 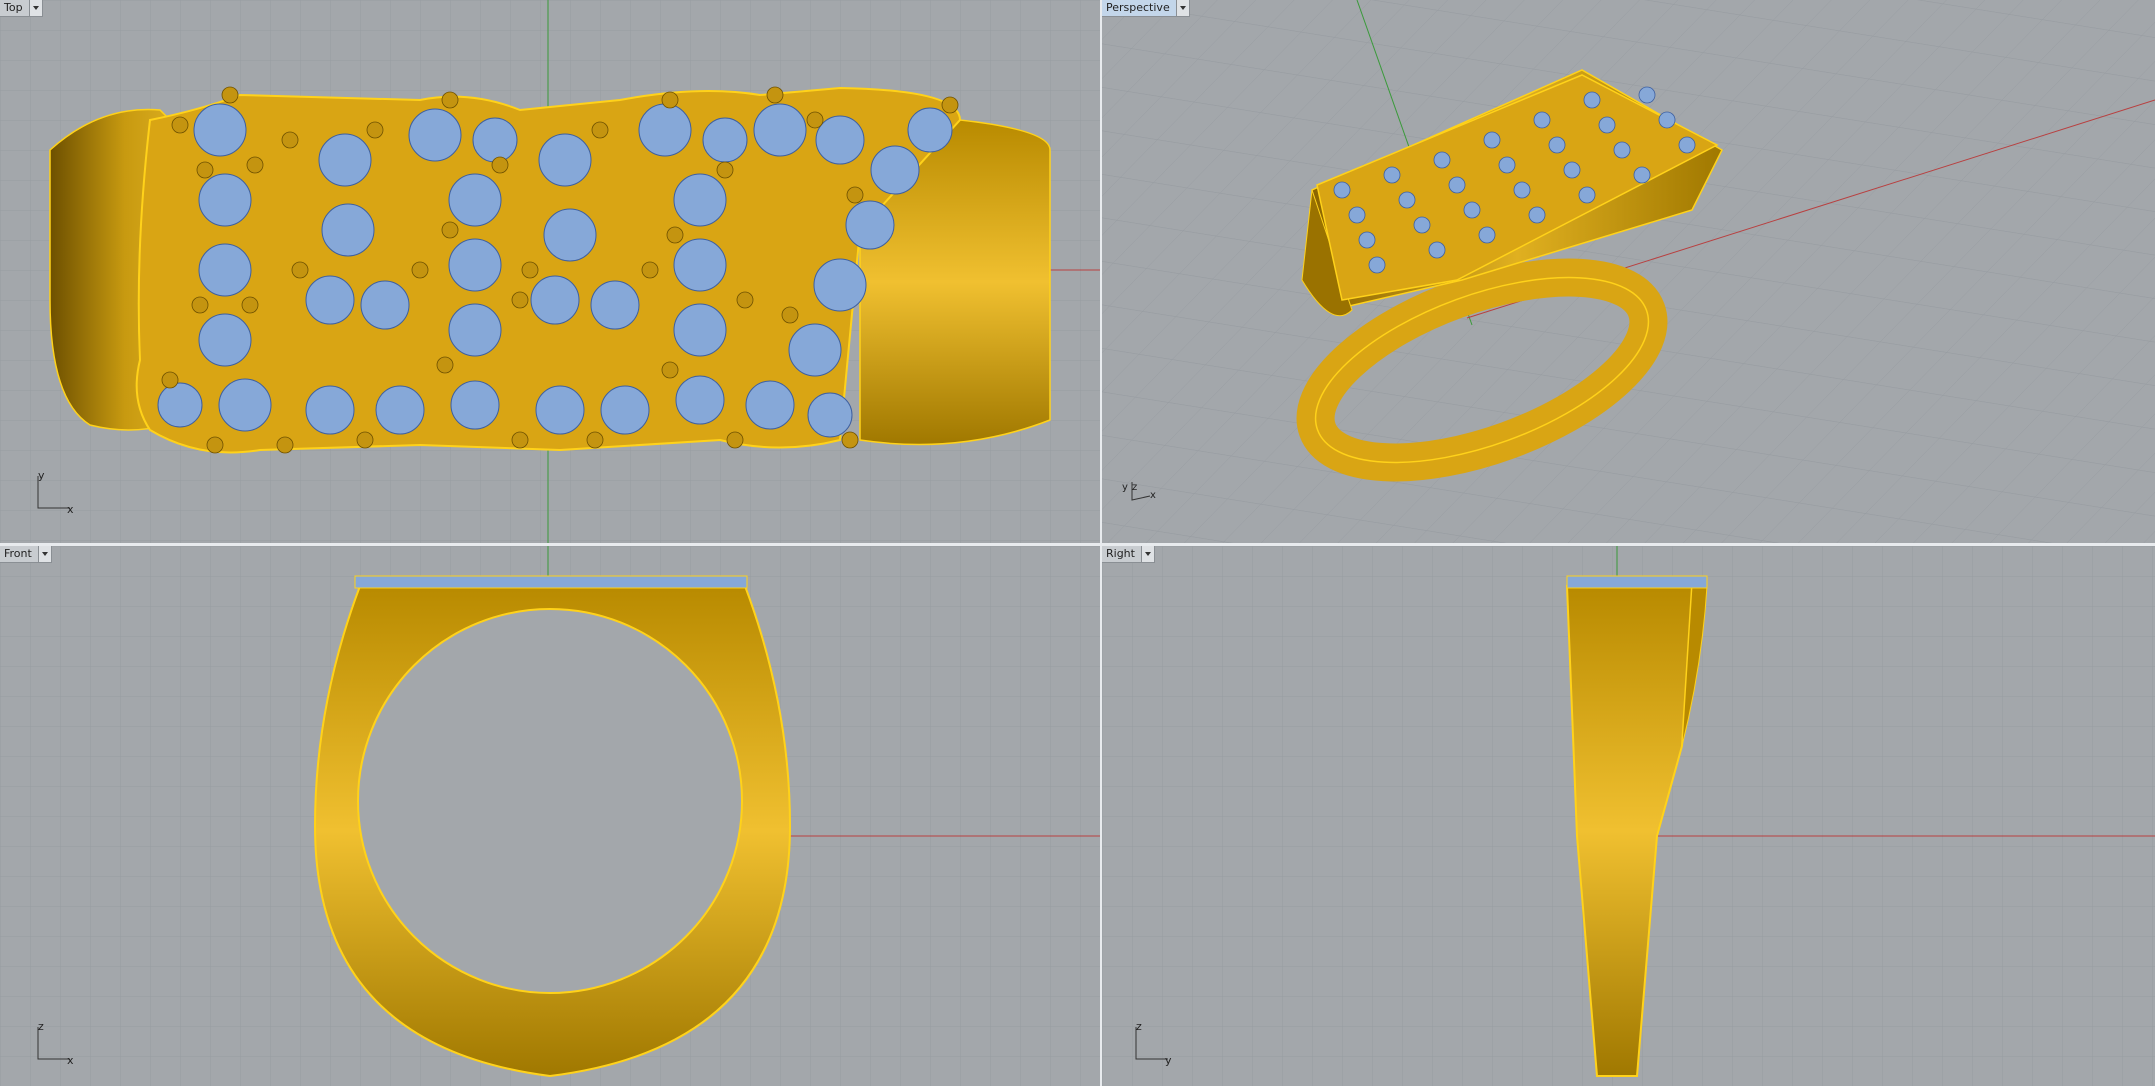 What do you see at coordinates (1153, 1043) in the screenshot?
I see `axis-gizmo-right: z y` at bounding box center [1153, 1043].